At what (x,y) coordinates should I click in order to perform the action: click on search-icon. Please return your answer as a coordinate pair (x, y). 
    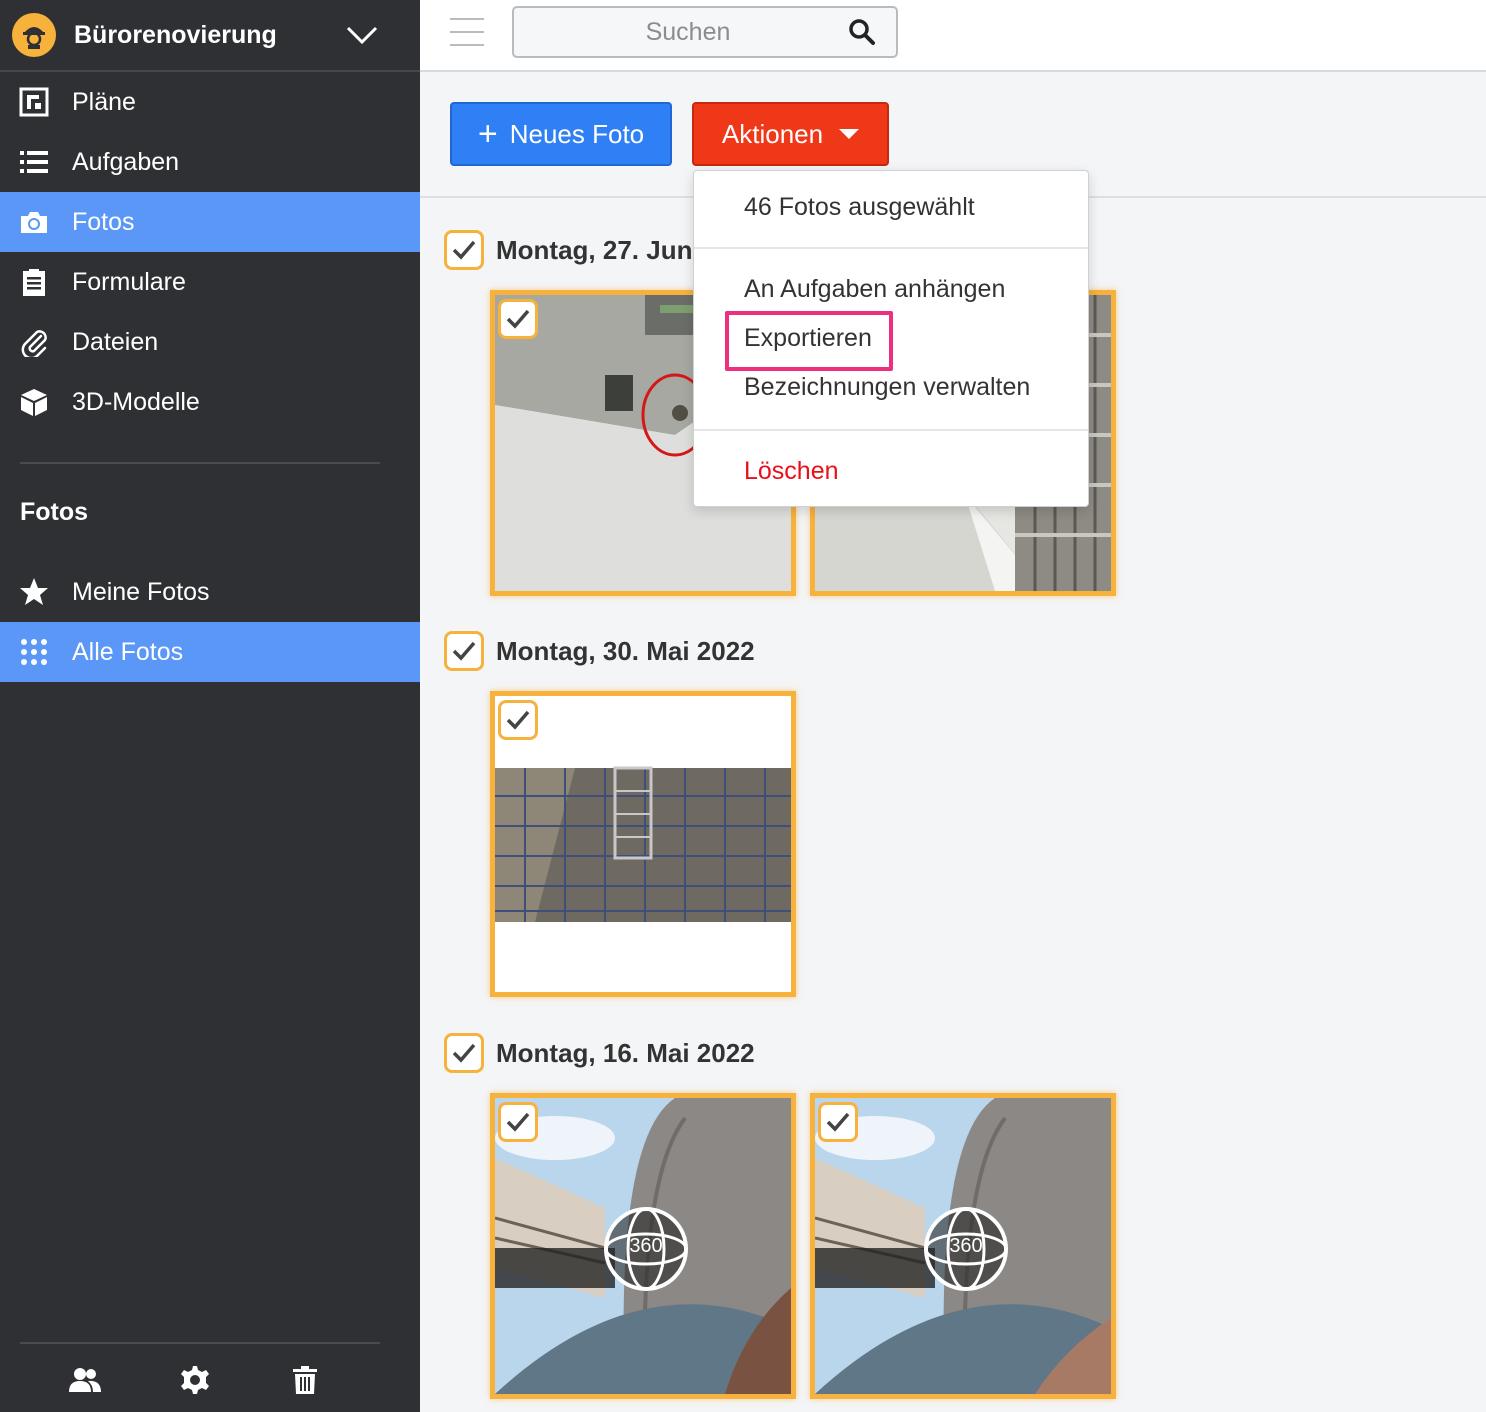
    Looking at the image, I should click on (862, 32).